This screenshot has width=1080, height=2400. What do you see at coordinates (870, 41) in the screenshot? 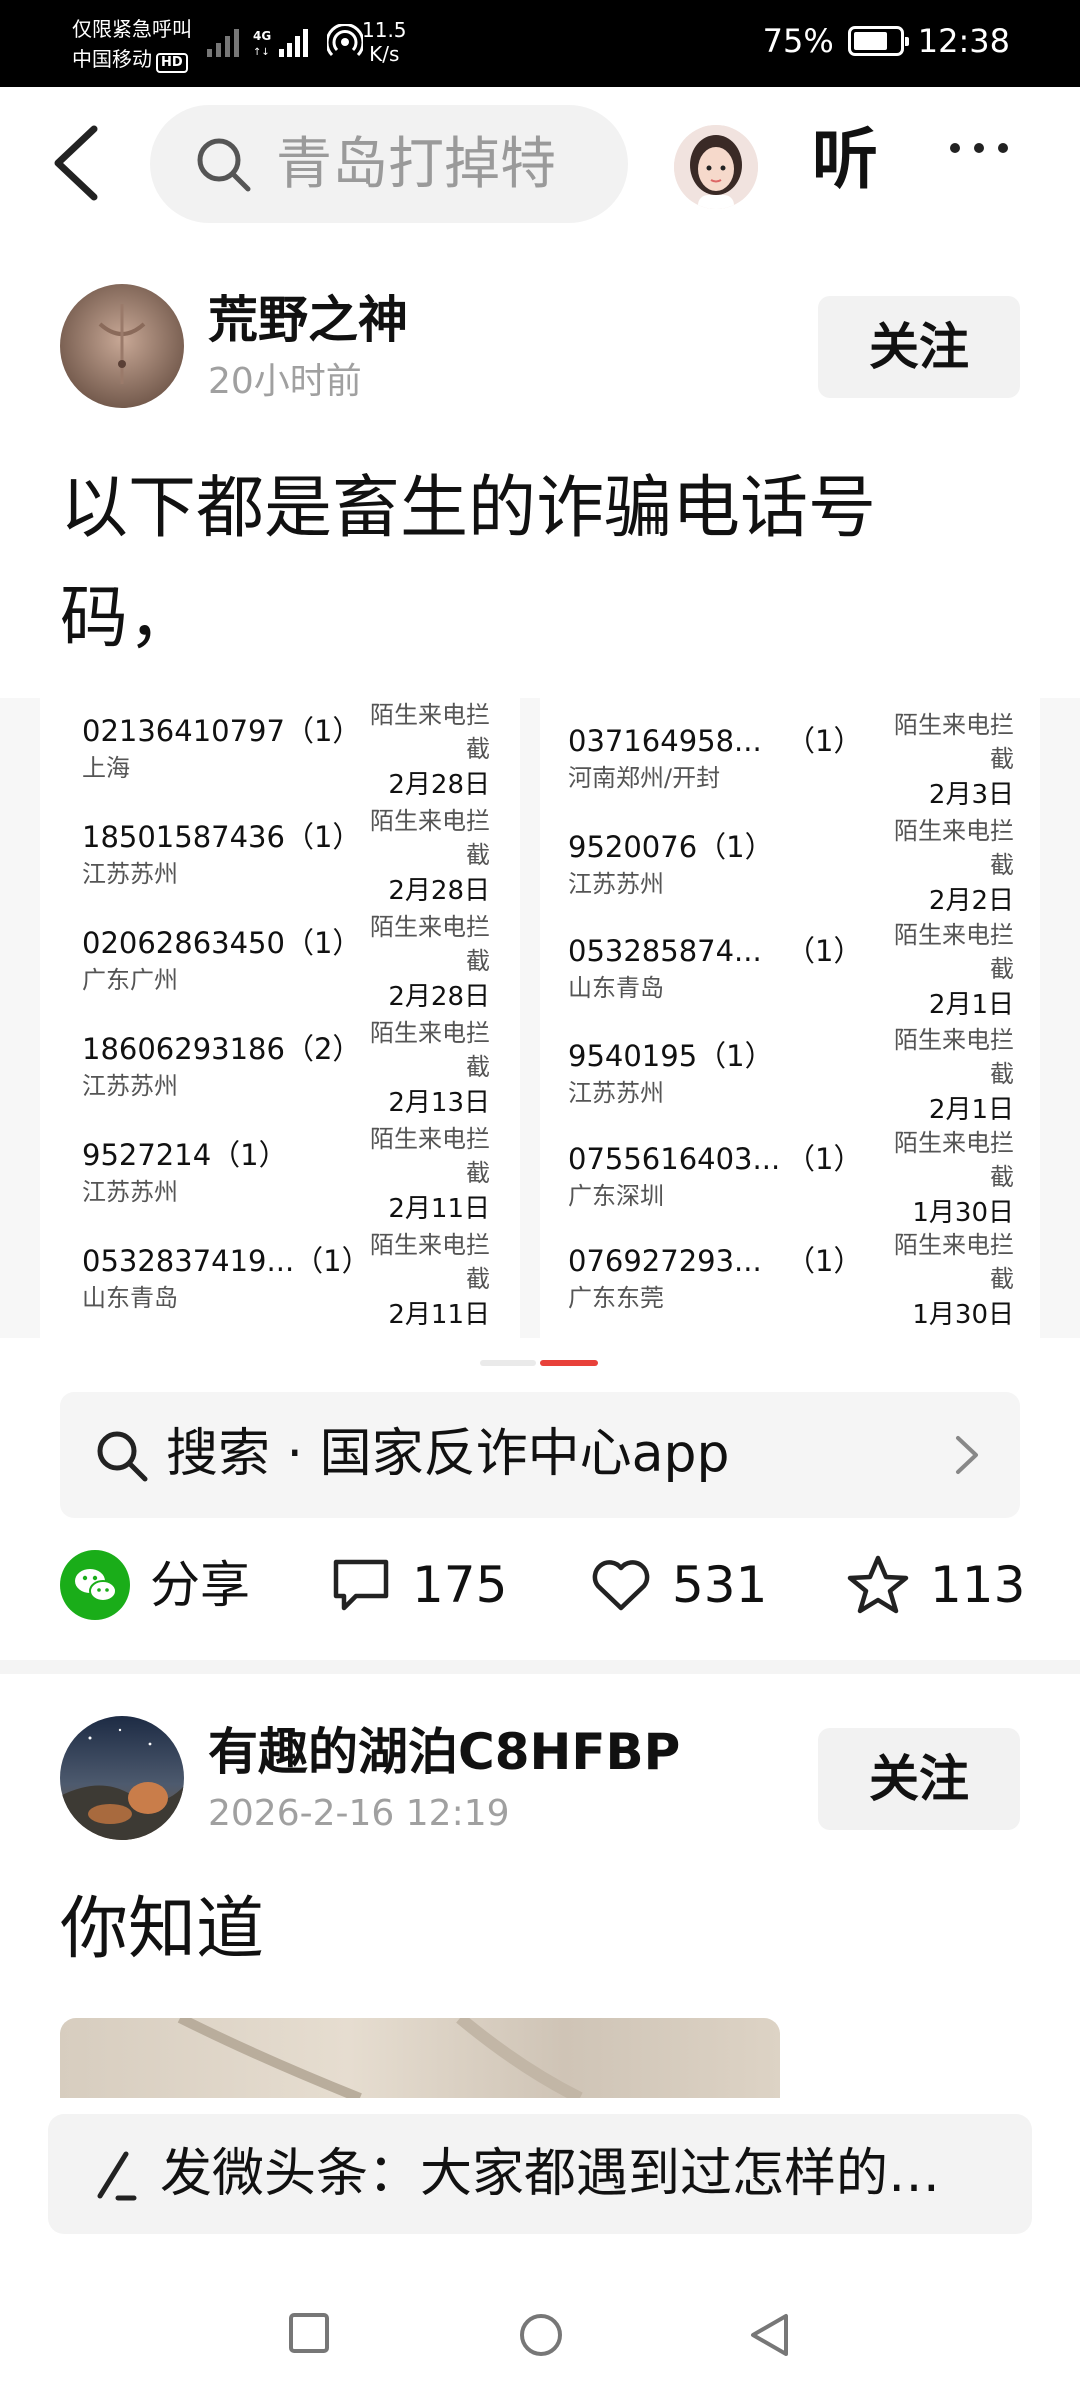
I see `battery-fill` at bounding box center [870, 41].